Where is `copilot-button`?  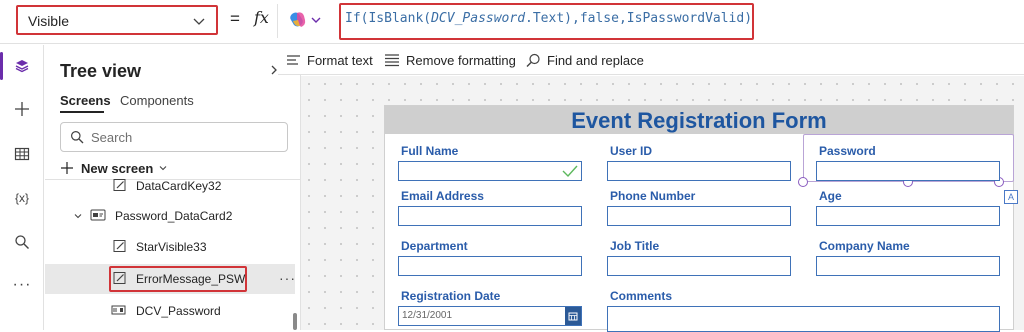
copilot-button is located at coordinates (308, 20).